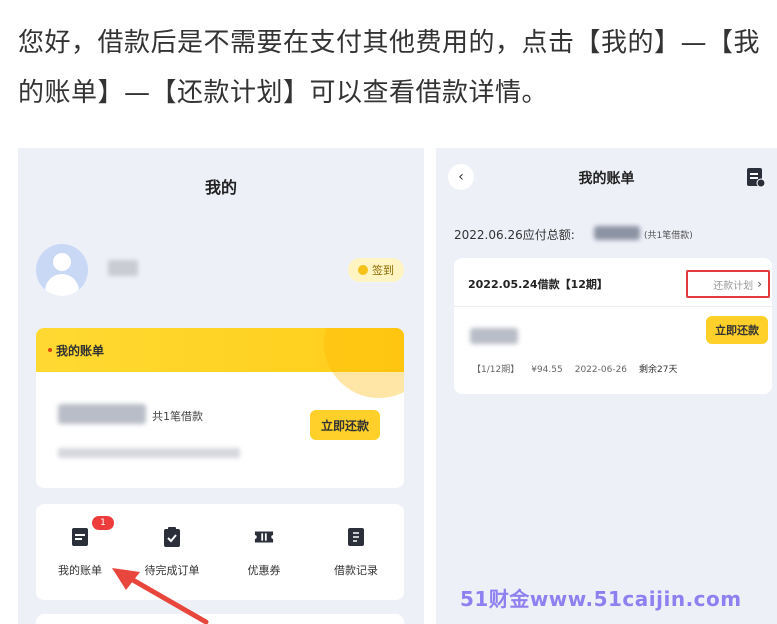  I want to click on pointer-arrow-icon, so click(160, 596).